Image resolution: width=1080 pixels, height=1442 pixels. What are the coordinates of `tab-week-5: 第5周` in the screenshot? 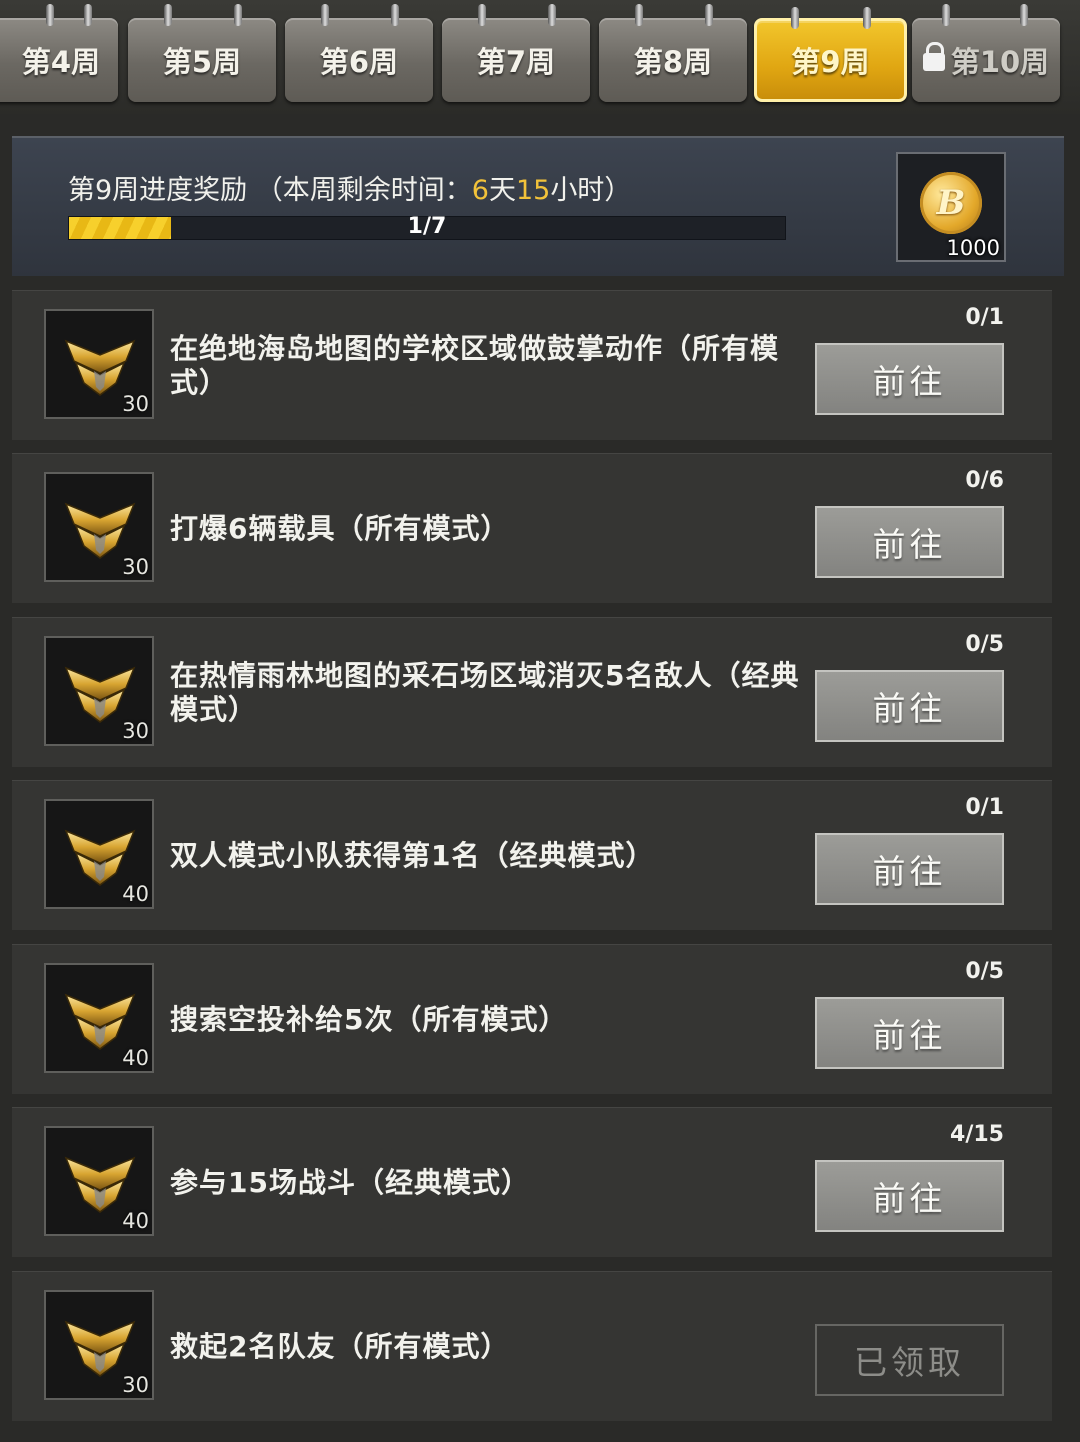 It's located at (202, 53).